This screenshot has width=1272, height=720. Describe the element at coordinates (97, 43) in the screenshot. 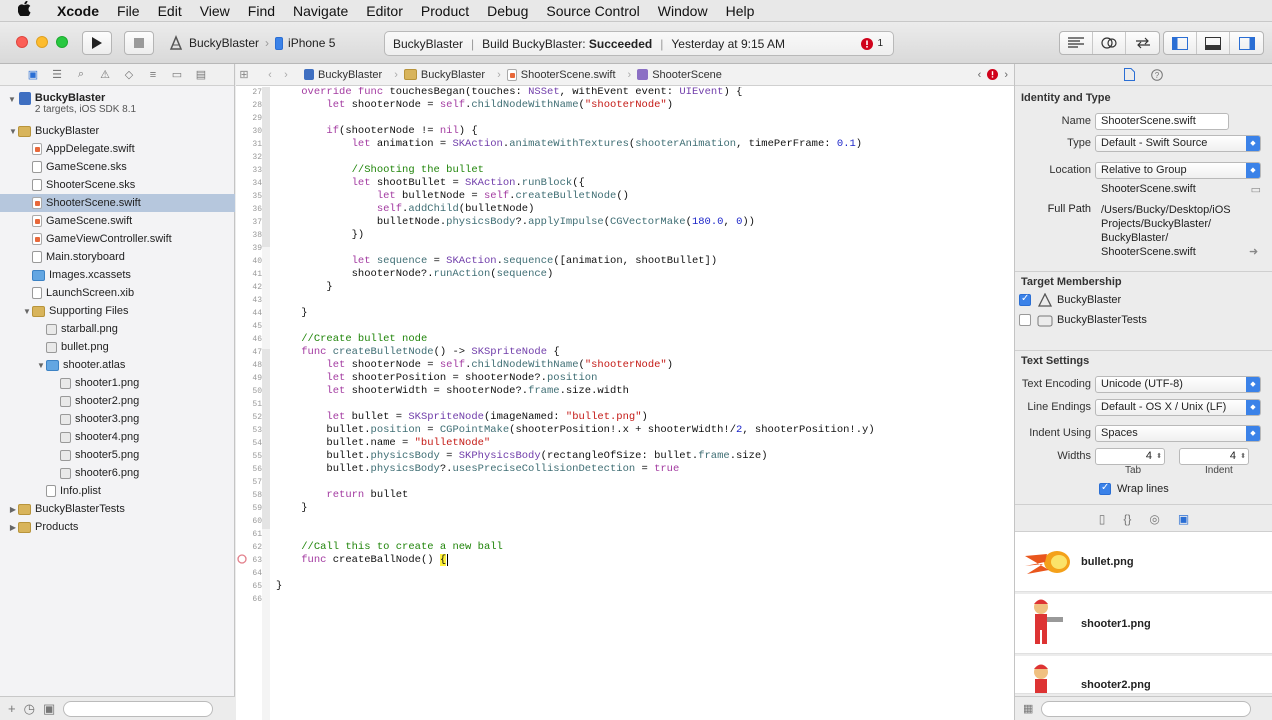

I see `run-button` at that location.